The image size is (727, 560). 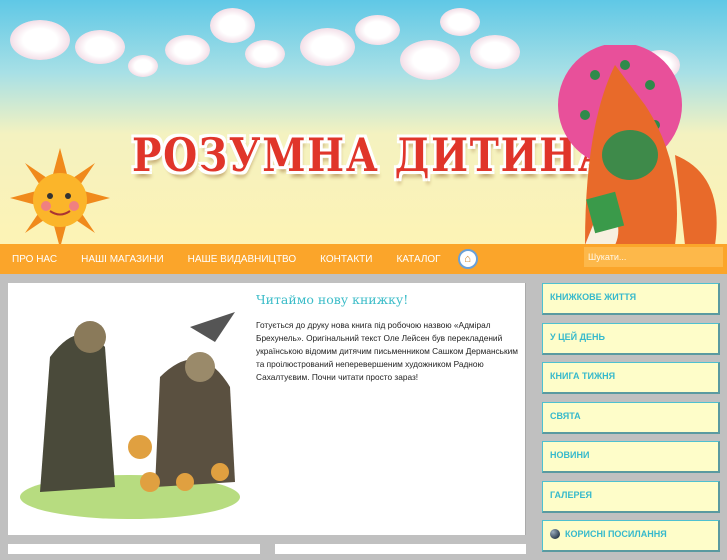 I want to click on book-illustration, so click(x=130, y=415).